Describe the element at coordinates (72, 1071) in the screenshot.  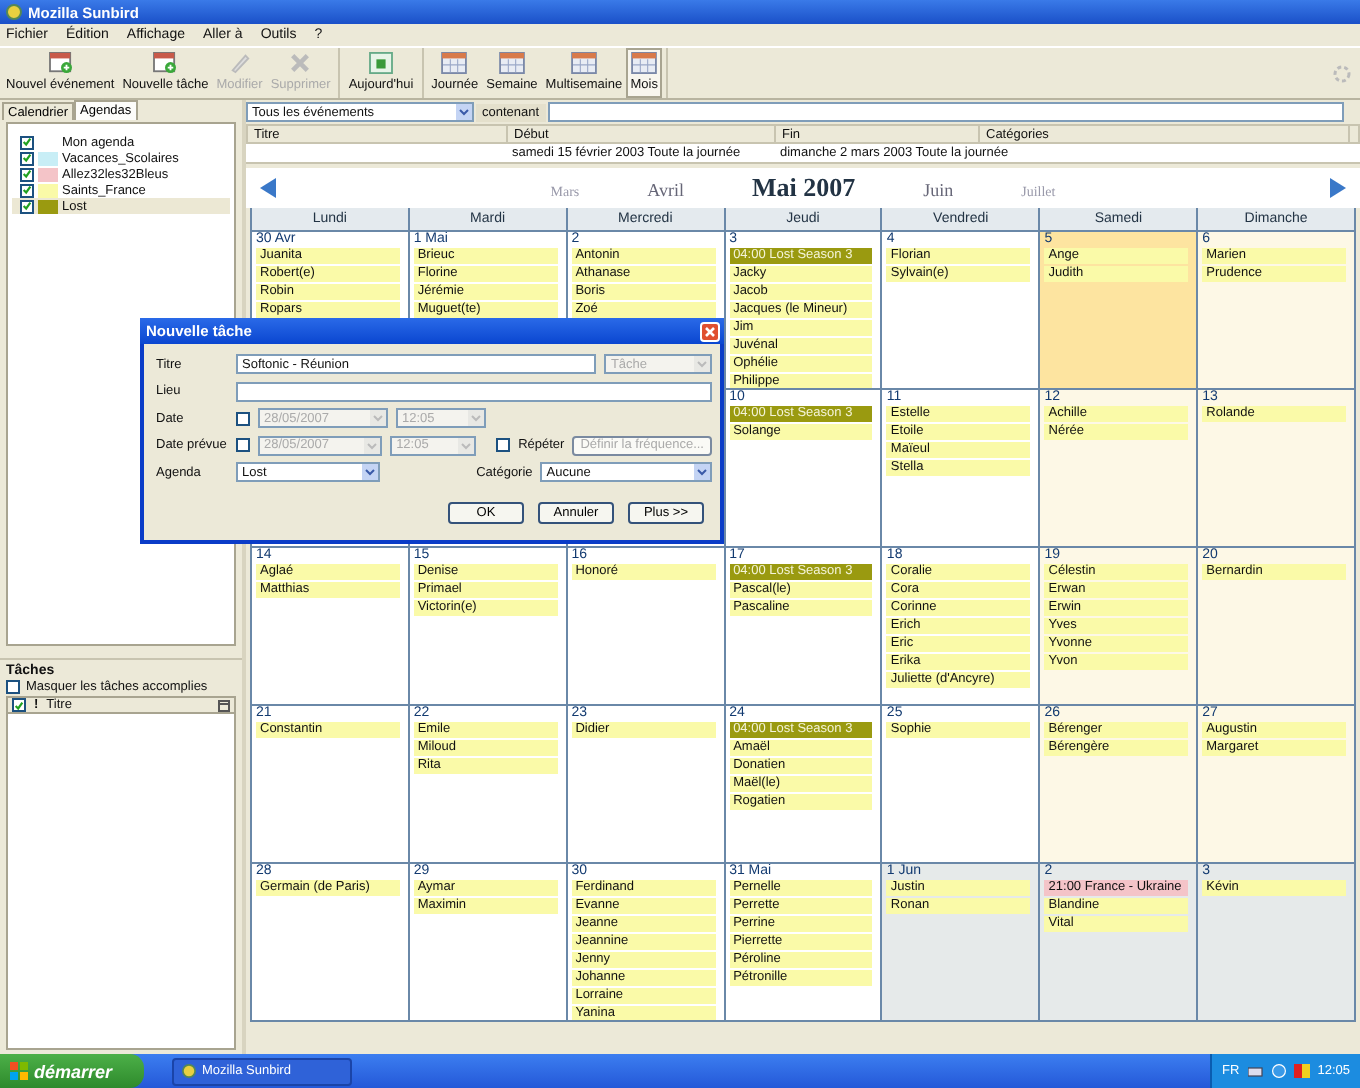
I see `start-button: démarrer` at that location.